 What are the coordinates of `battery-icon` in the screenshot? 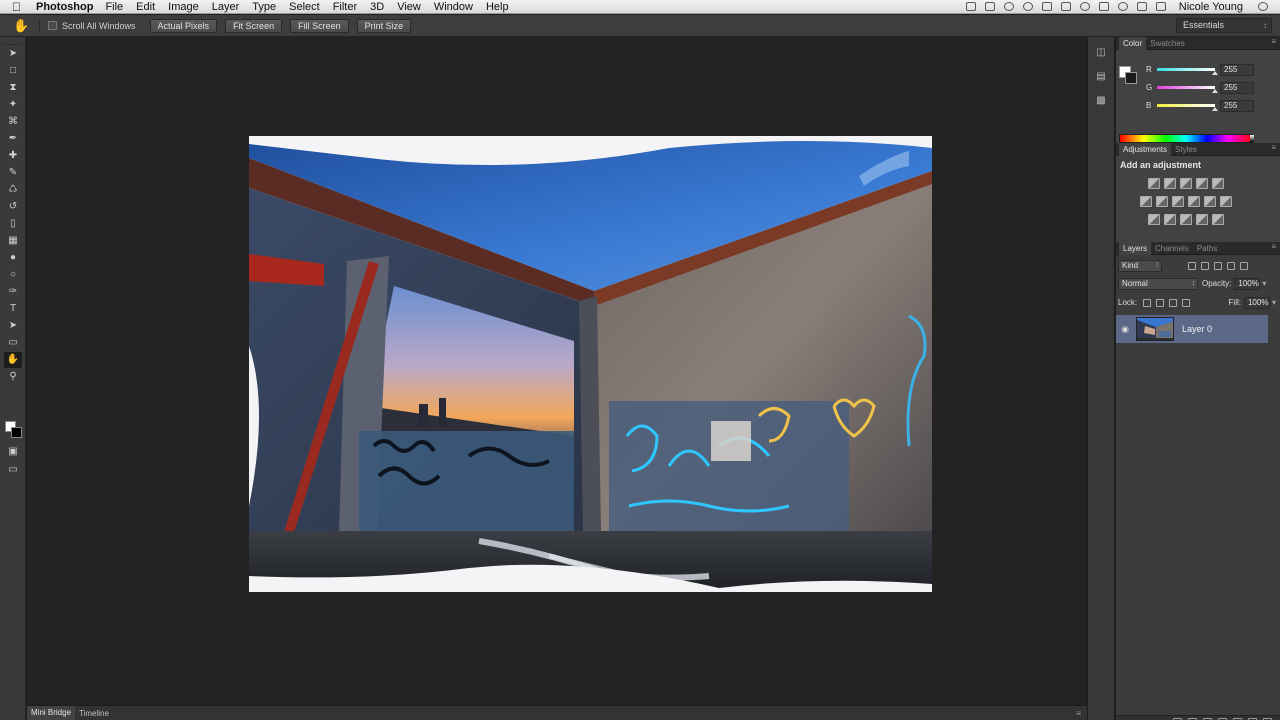 It's located at (1160, 6).